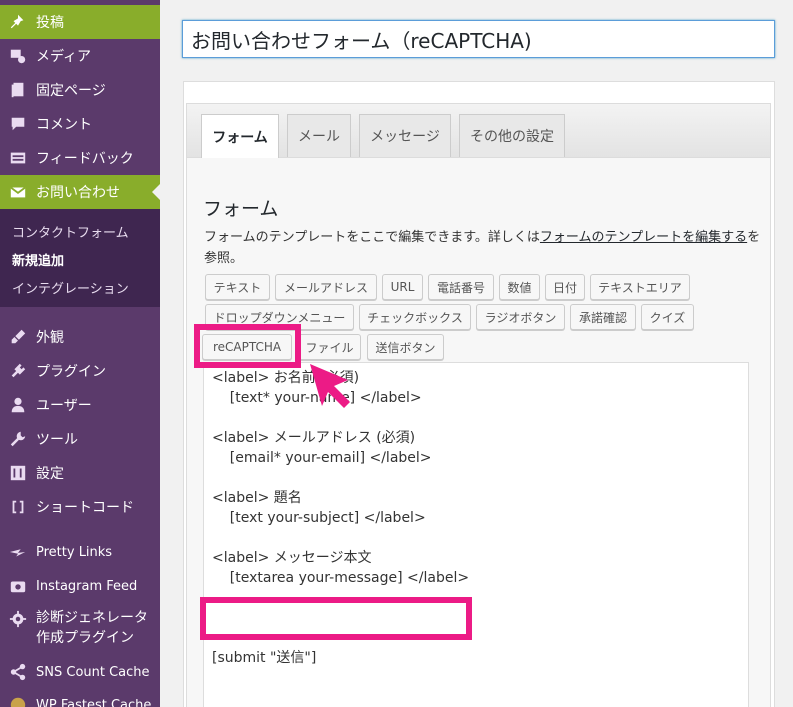 Image resolution: width=793 pixels, height=707 pixels. I want to click on menu-contact: お問い合わせ, so click(80, 192).